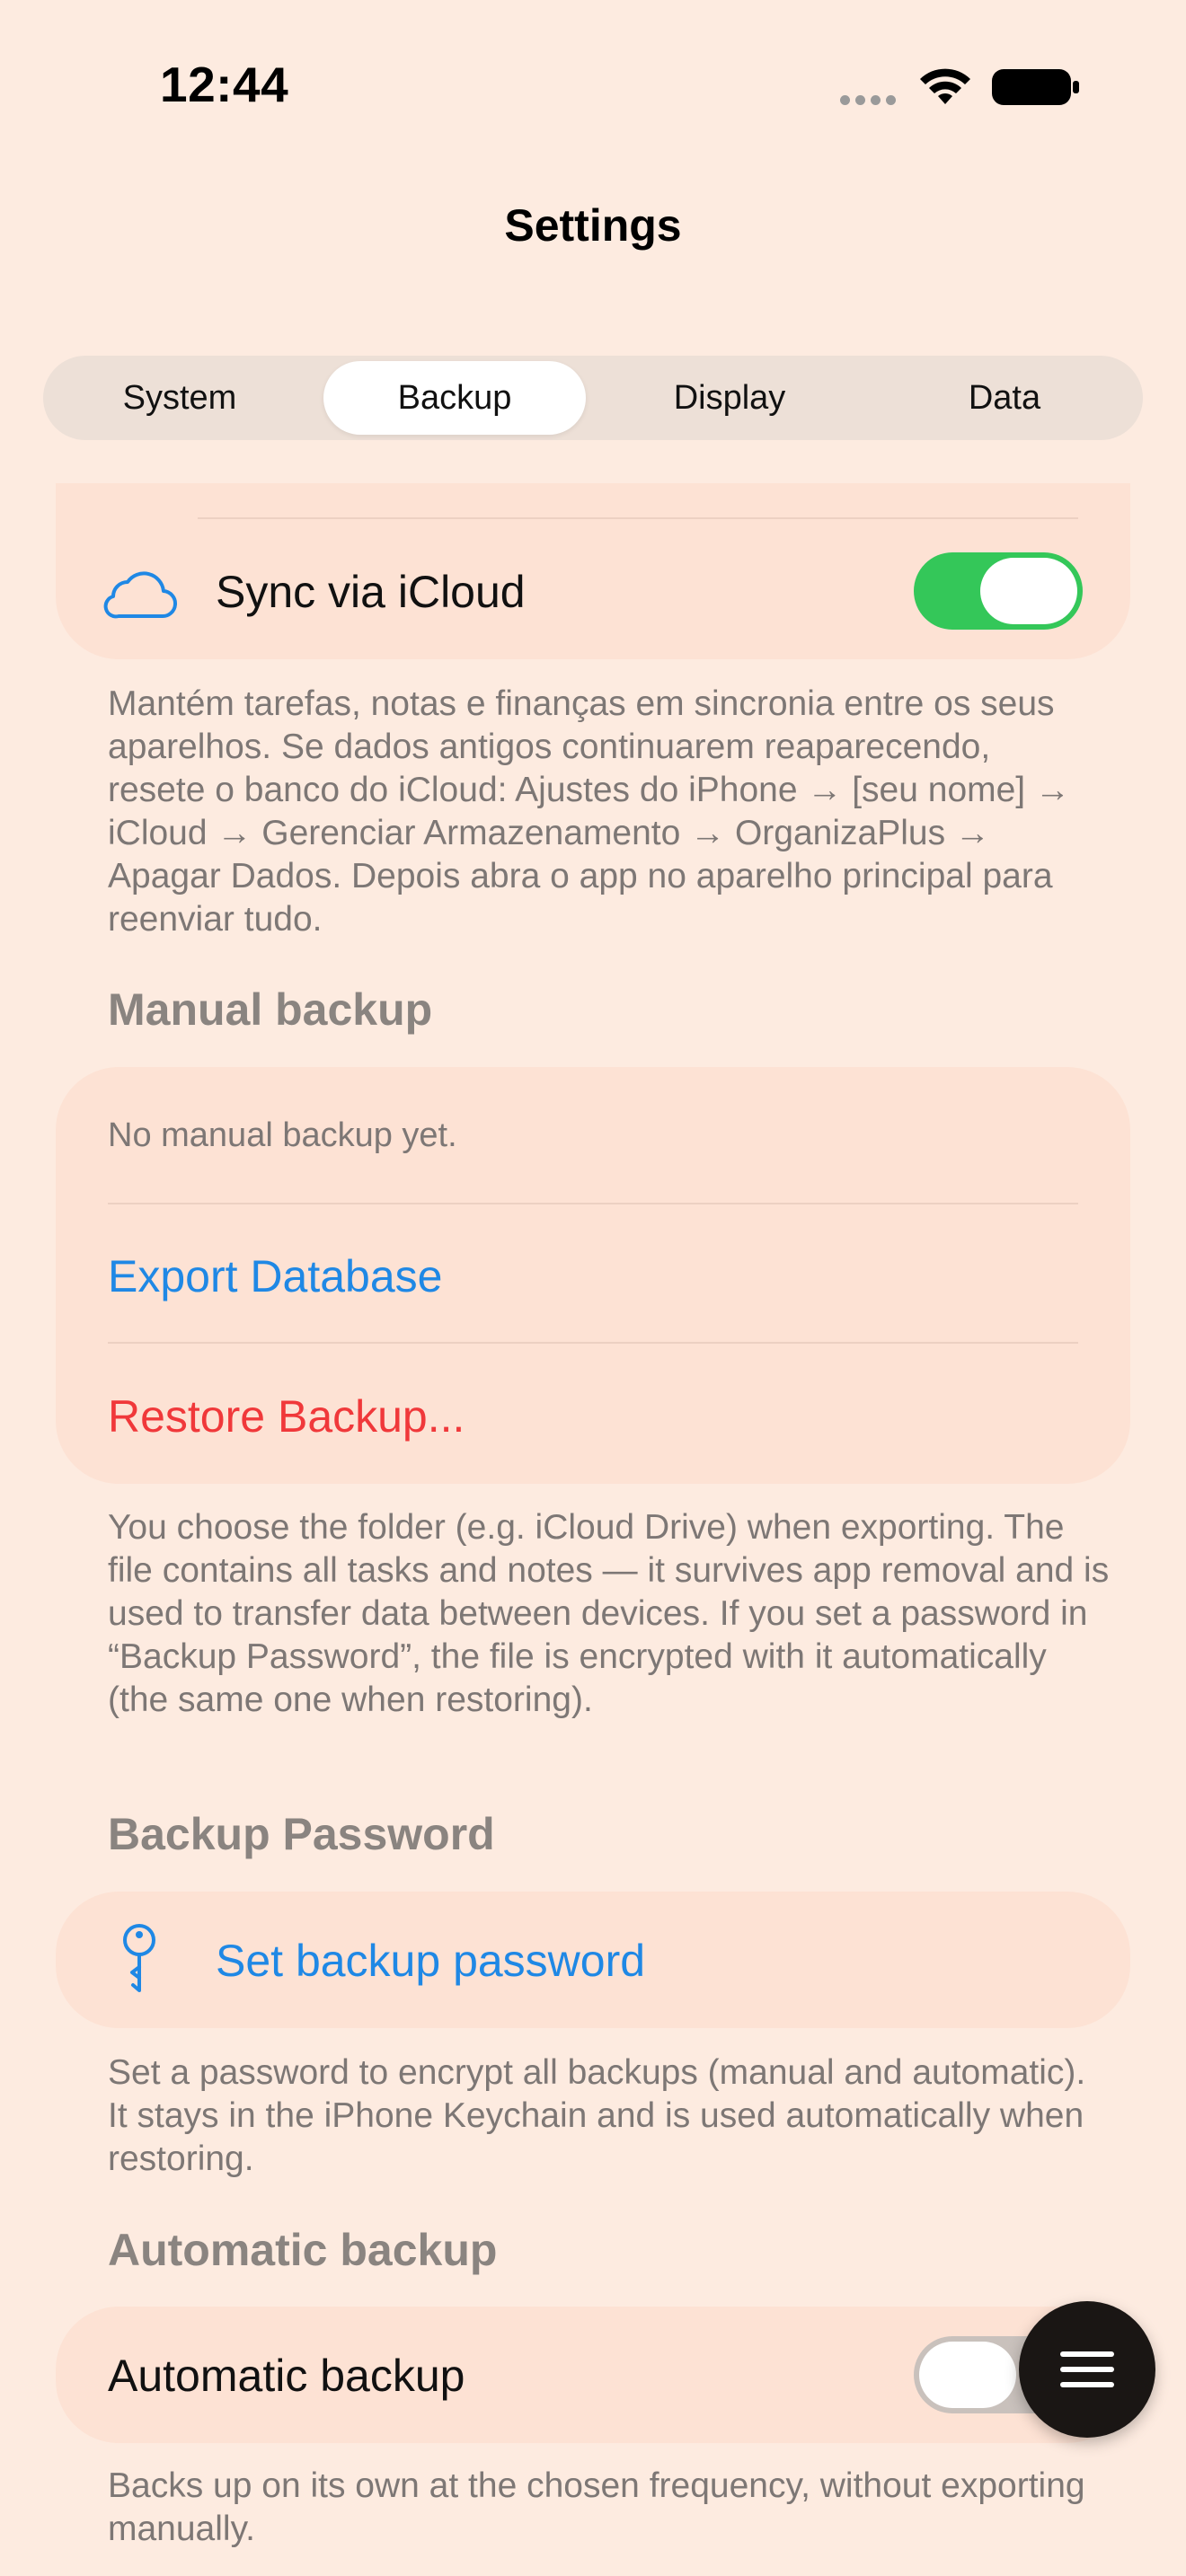  I want to click on icloud-sync-toggle, so click(998, 591).